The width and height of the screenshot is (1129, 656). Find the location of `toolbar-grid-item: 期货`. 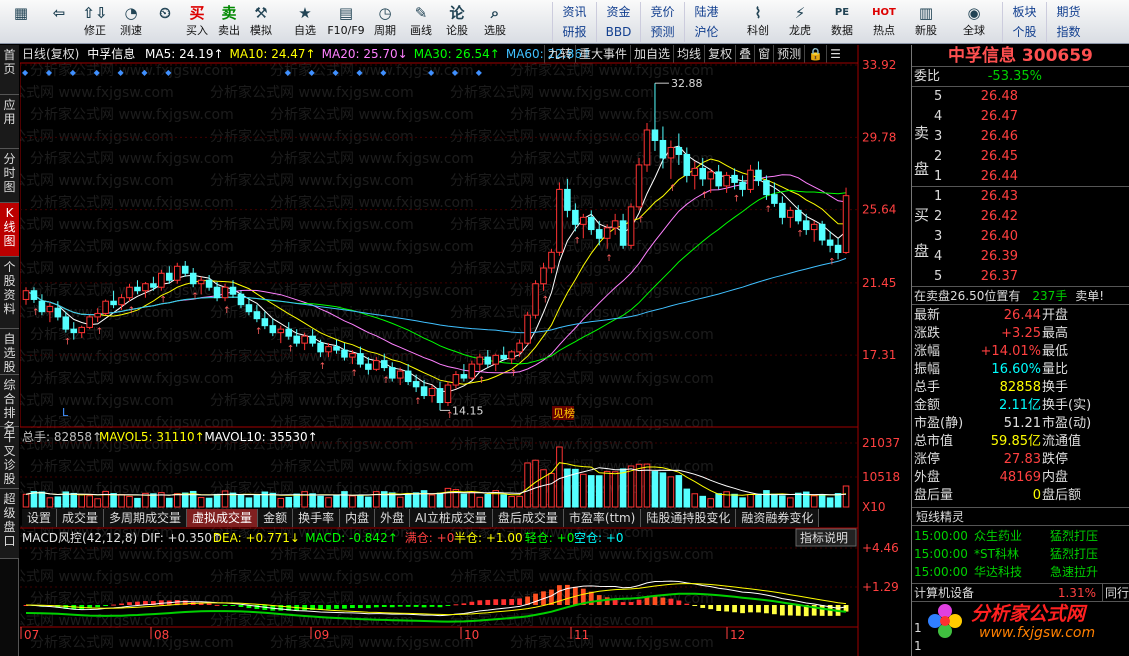

toolbar-grid-item: 期货 is located at coordinates (1068, 12).